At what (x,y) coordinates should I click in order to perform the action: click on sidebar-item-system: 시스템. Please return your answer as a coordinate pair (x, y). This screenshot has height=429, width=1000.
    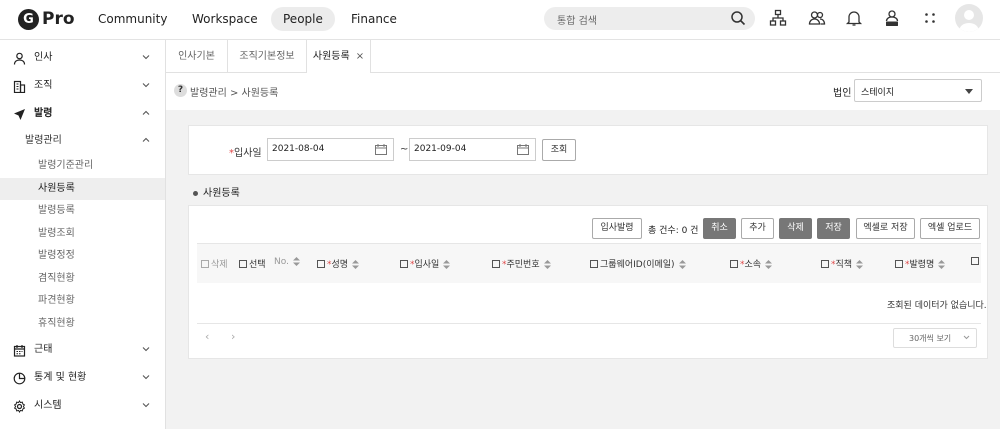
    Looking at the image, I should click on (82, 406).